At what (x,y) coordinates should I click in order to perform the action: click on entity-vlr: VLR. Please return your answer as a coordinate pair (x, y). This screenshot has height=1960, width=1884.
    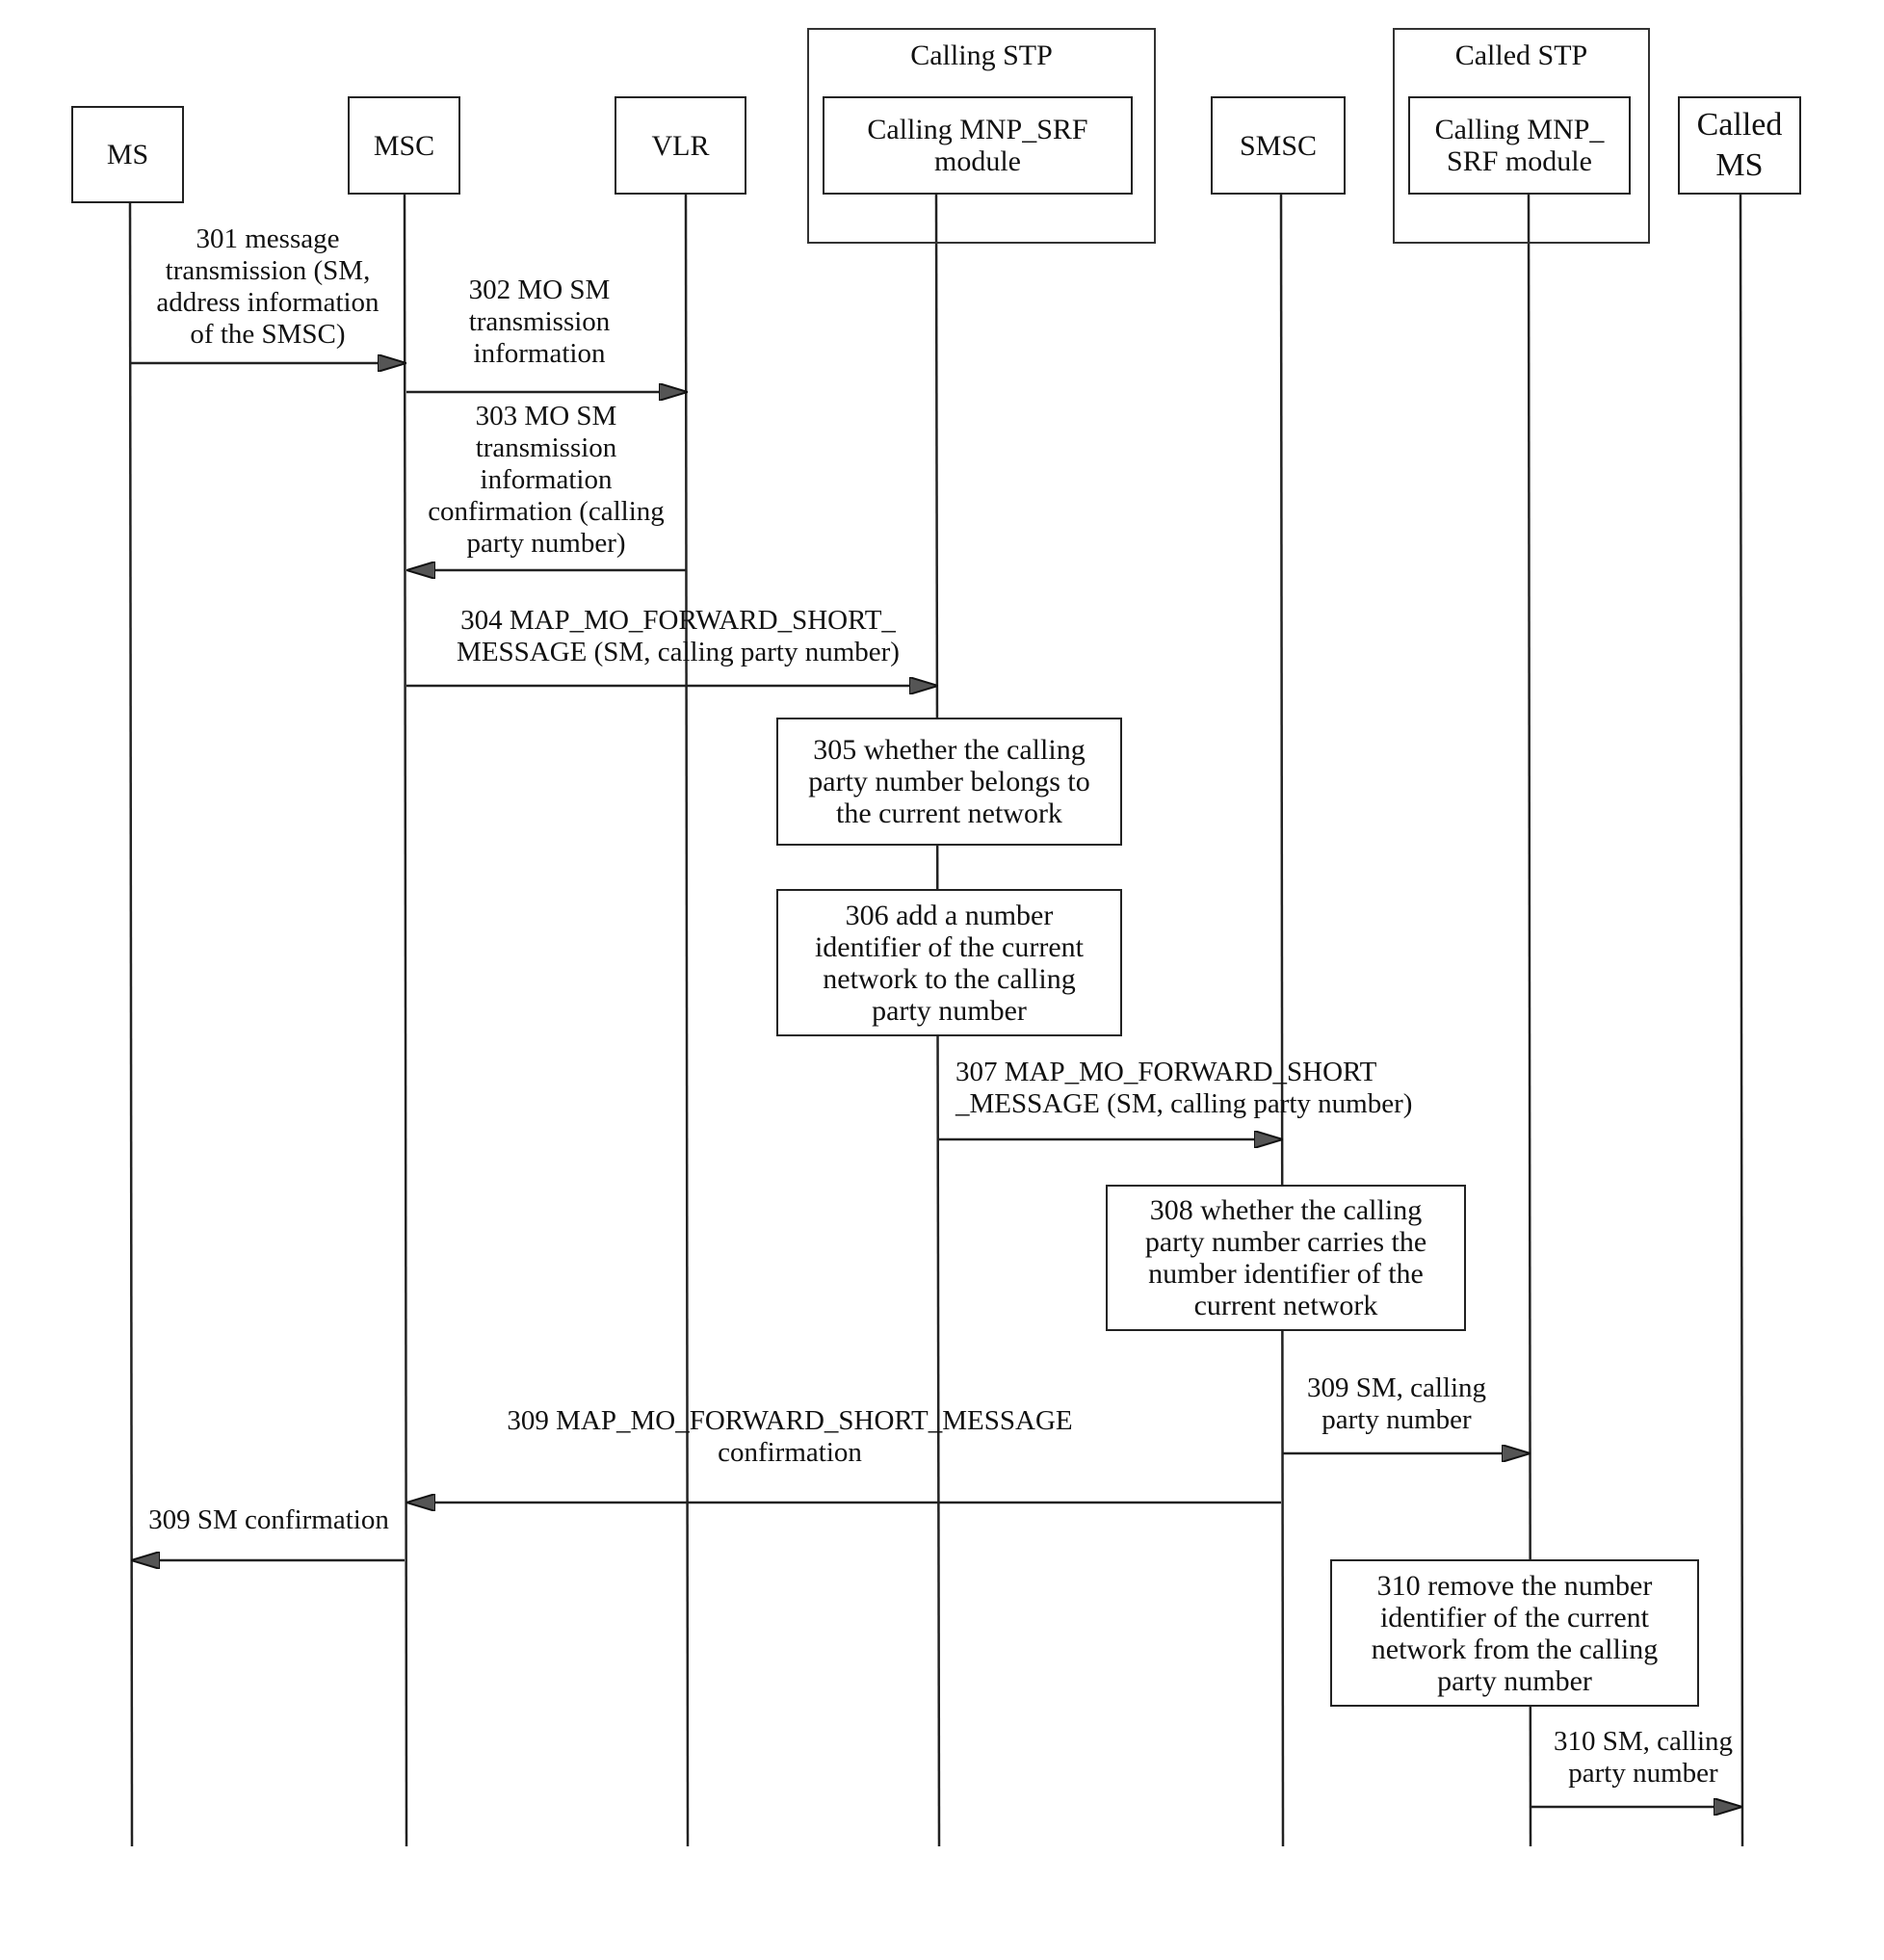
    Looking at the image, I should click on (680, 145).